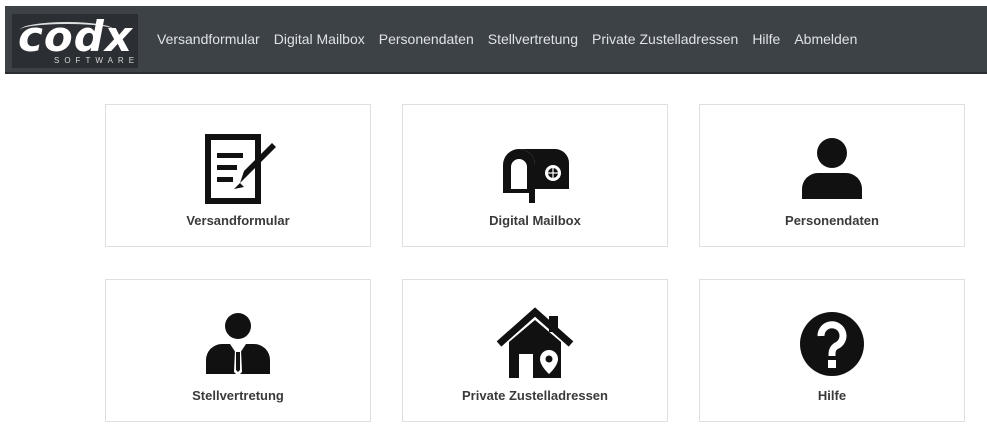 Image resolution: width=987 pixels, height=446 pixels. What do you see at coordinates (832, 346) in the screenshot?
I see `help-icon` at bounding box center [832, 346].